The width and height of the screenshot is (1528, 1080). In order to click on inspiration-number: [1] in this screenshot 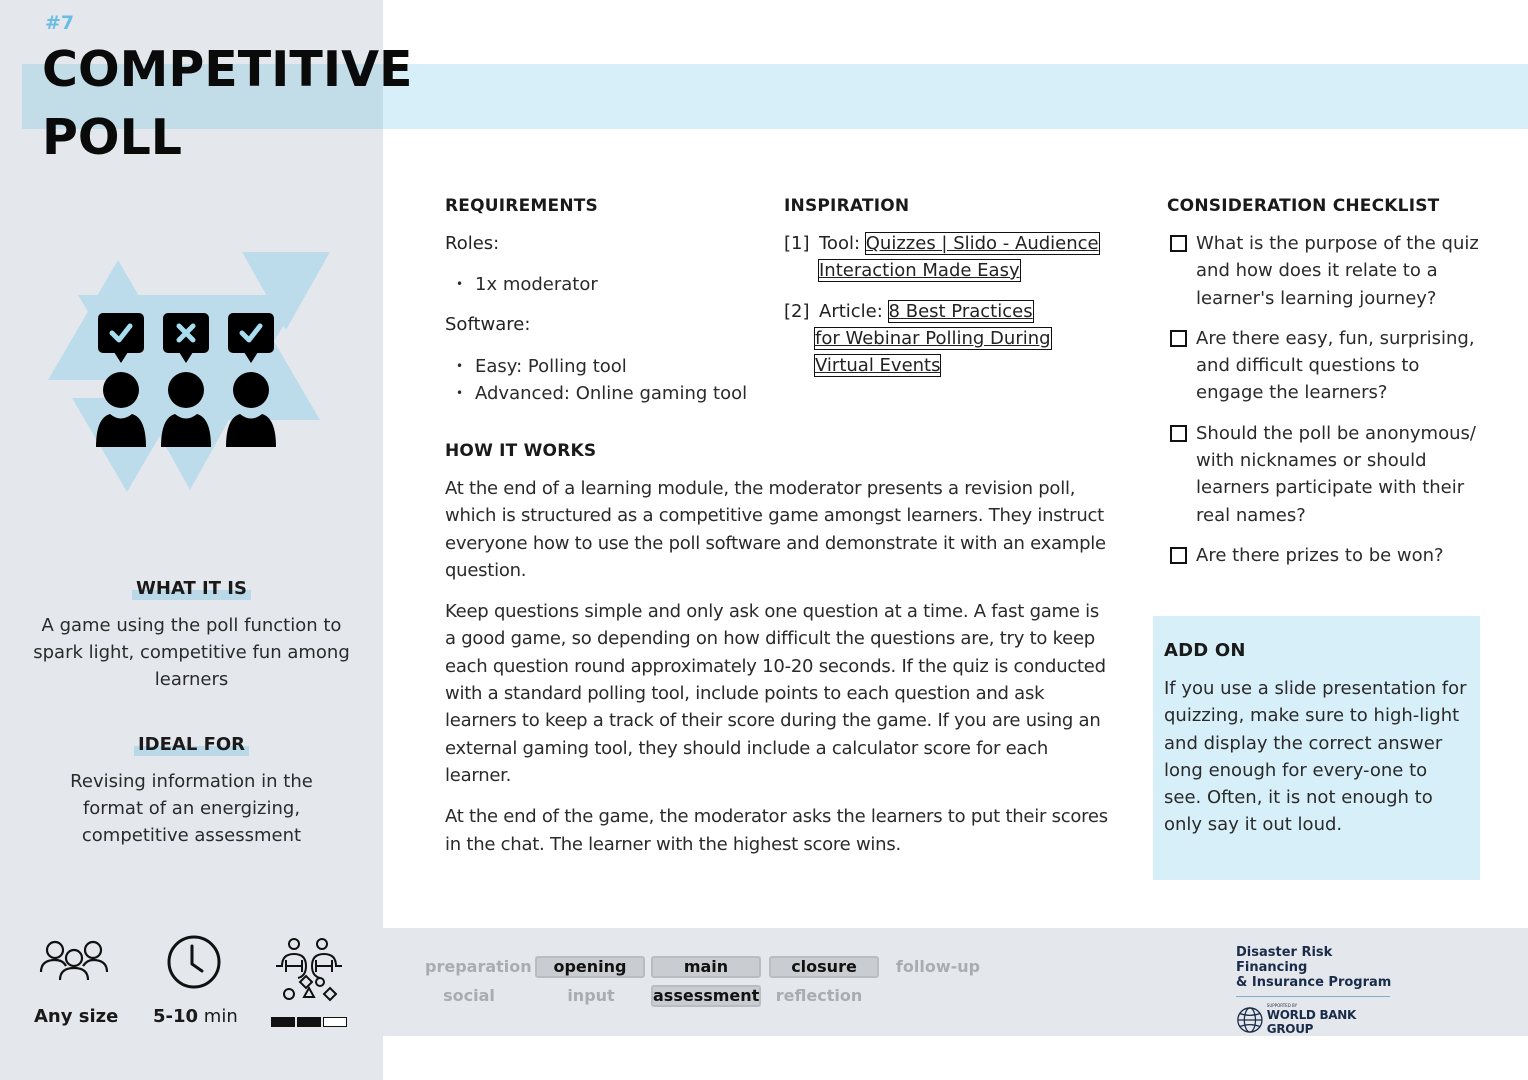, I will do `click(797, 243)`.